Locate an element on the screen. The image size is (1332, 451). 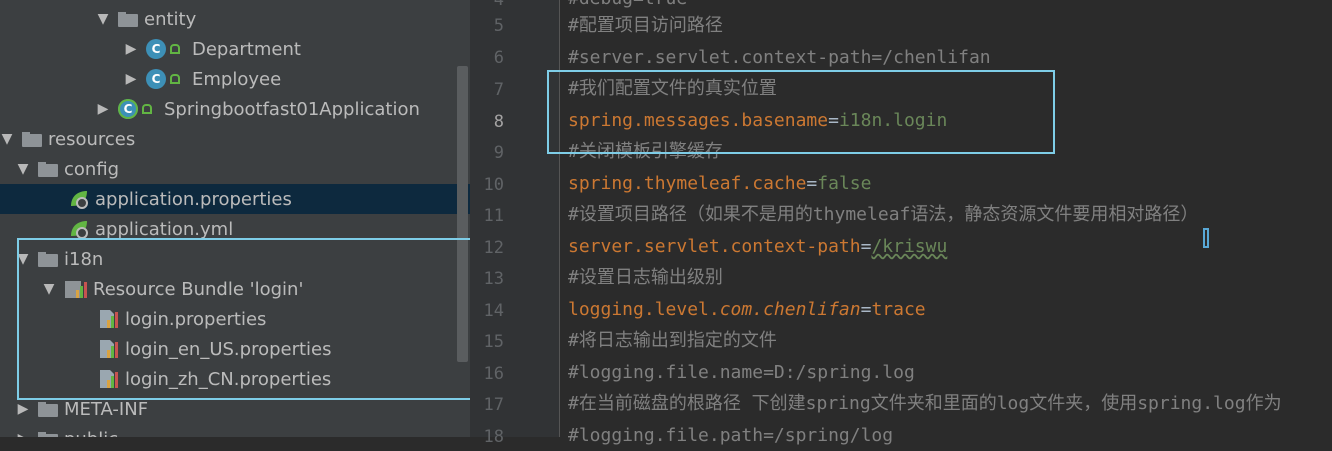
package-icon is located at coordinates (128, 19).